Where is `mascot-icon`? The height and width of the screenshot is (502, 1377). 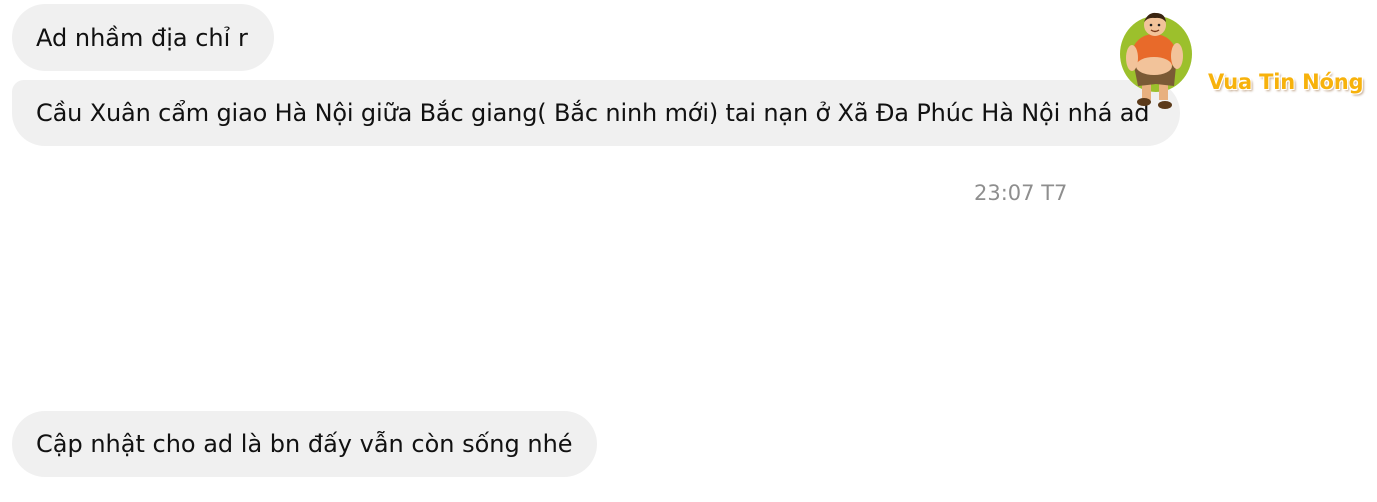 mascot-icon is located at coordinates (1156, 60).